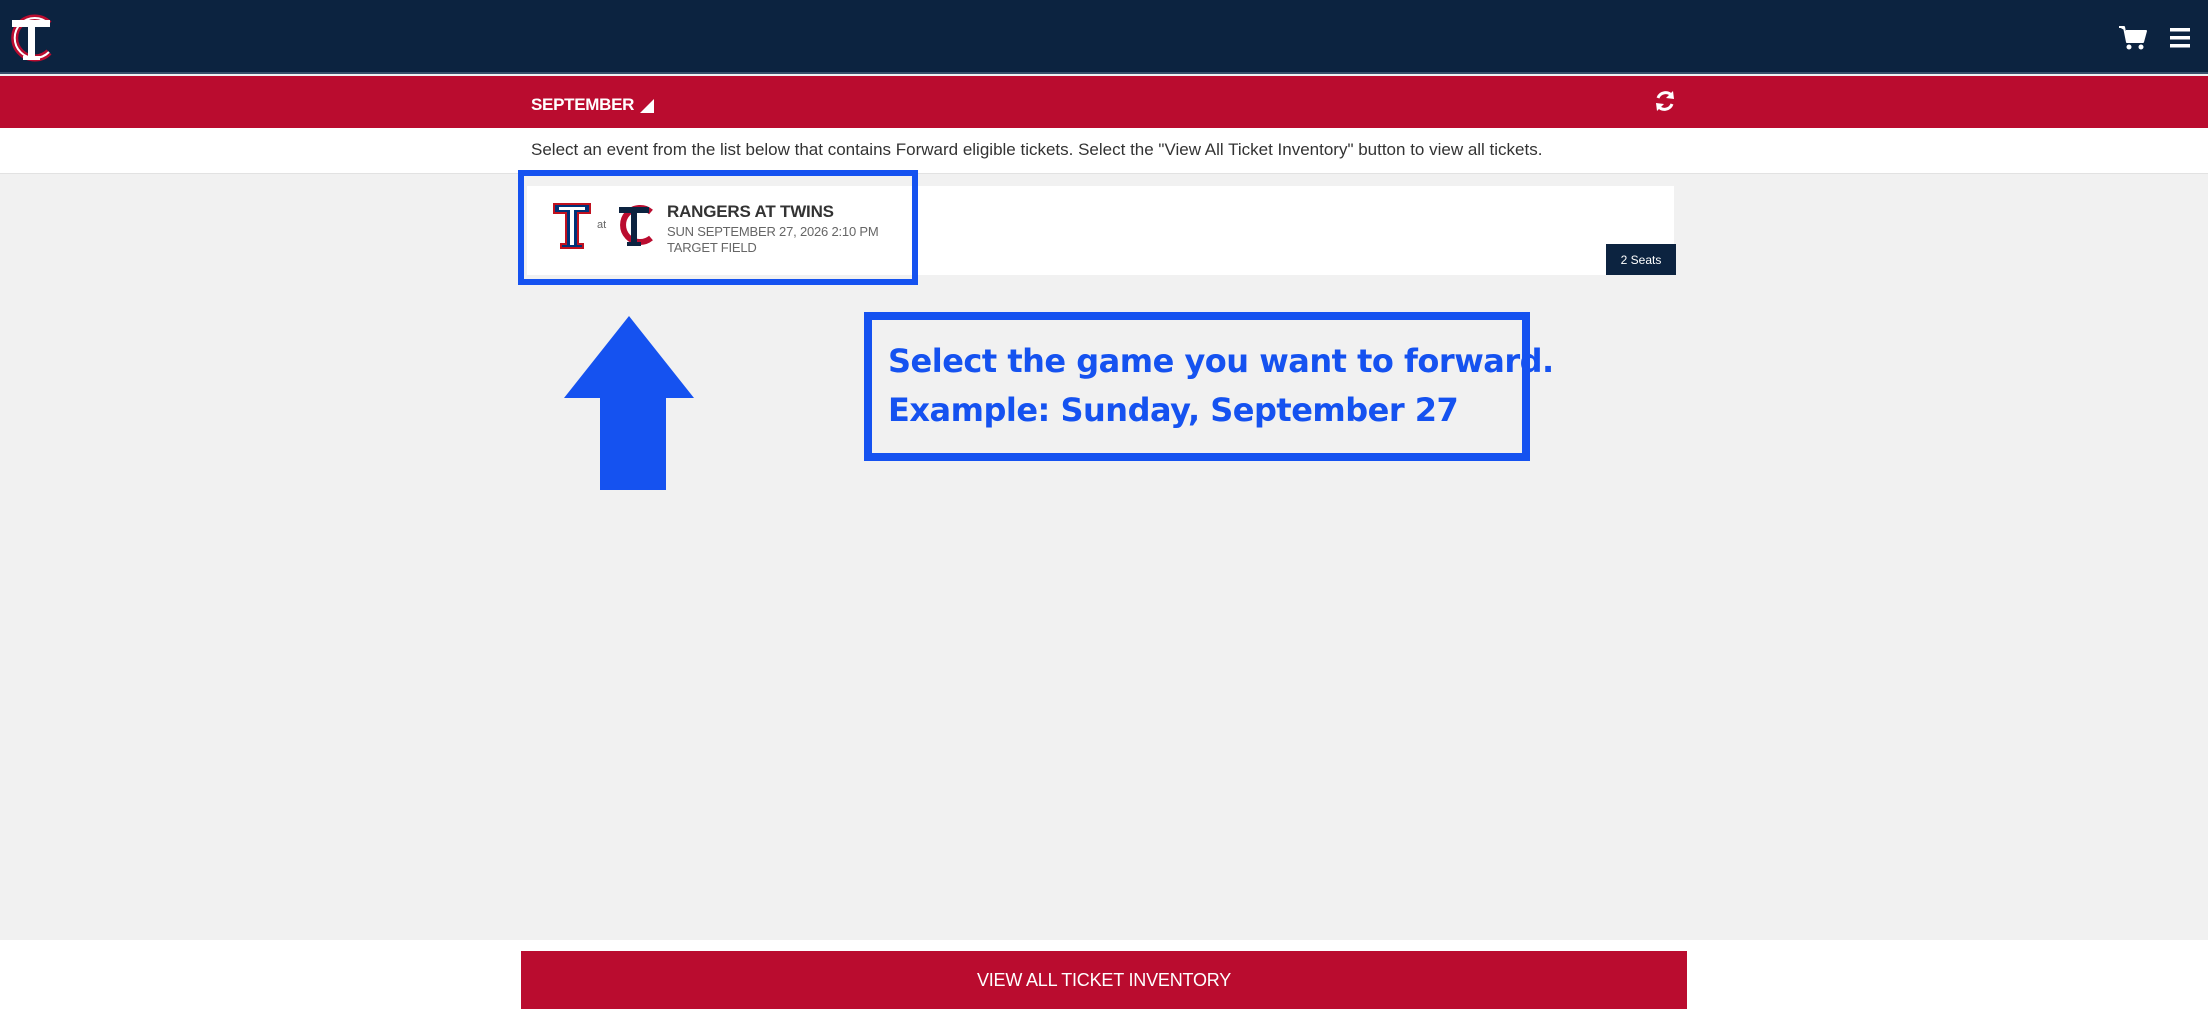  What do you see at coordinates (2133, 38) in the screenshot?
I see `cart-icon` at bounding box center [2133, 38].